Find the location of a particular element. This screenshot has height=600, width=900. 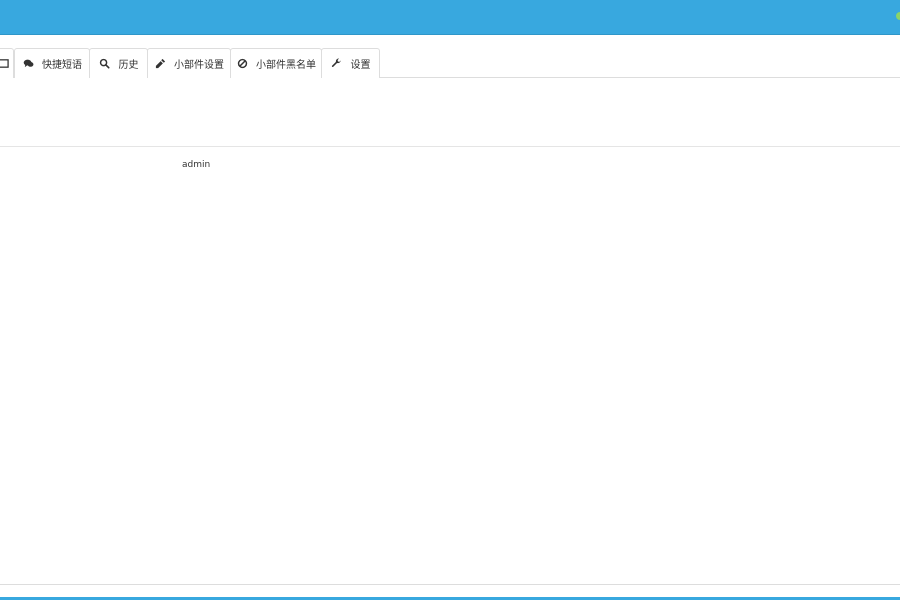

tab-widget-blacklist: 小部件黑名单 is located at coordinates (276, 63).